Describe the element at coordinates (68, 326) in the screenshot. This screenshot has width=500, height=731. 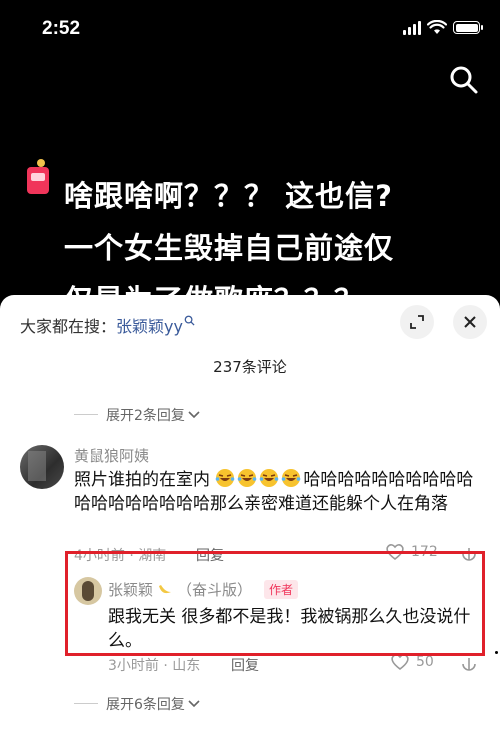
I see `hot-search-label: 大家都在搜：` at that location.